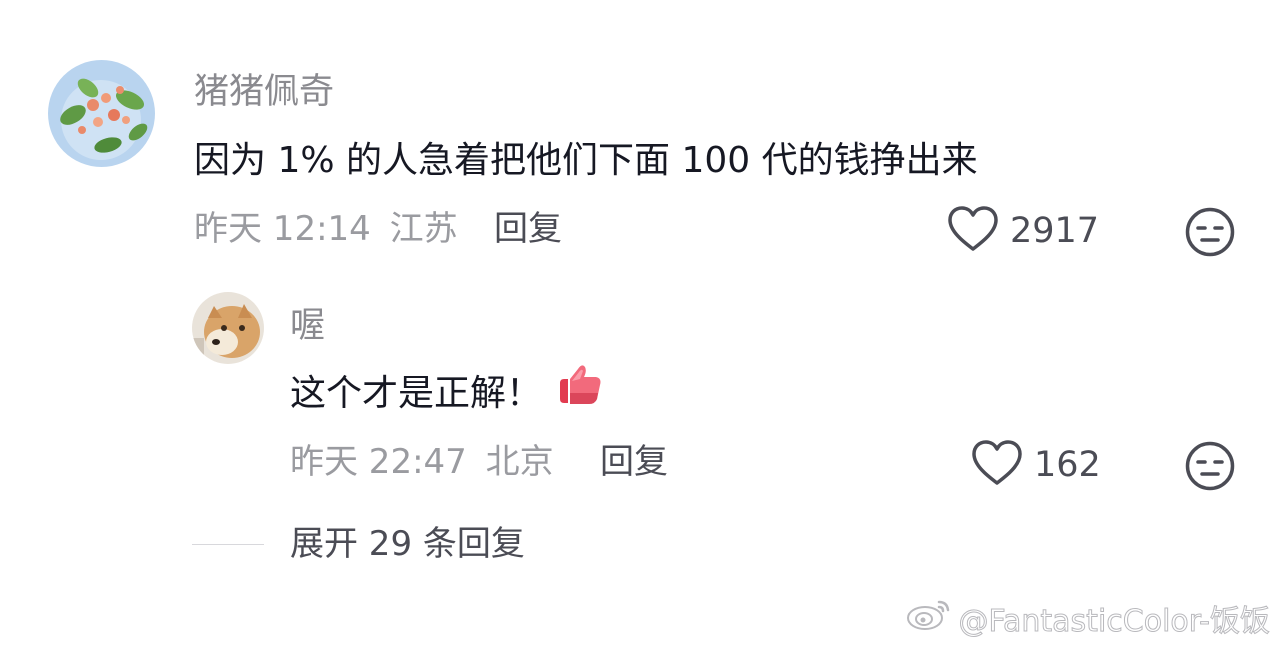 The height and width of the screenshot is (652, 1284). Describe the element at coordinates (634, 462) in the screenshot. I see `reply-reply-button: 回复` at that location.